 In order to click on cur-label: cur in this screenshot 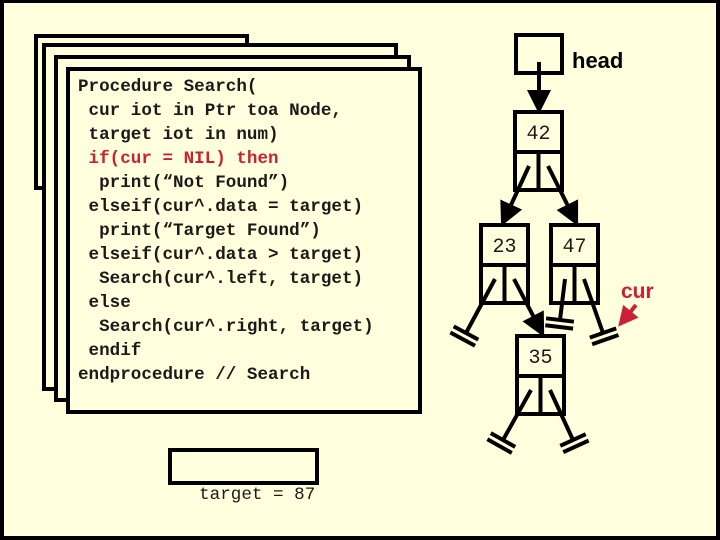, I will do `click(637, 291)`.